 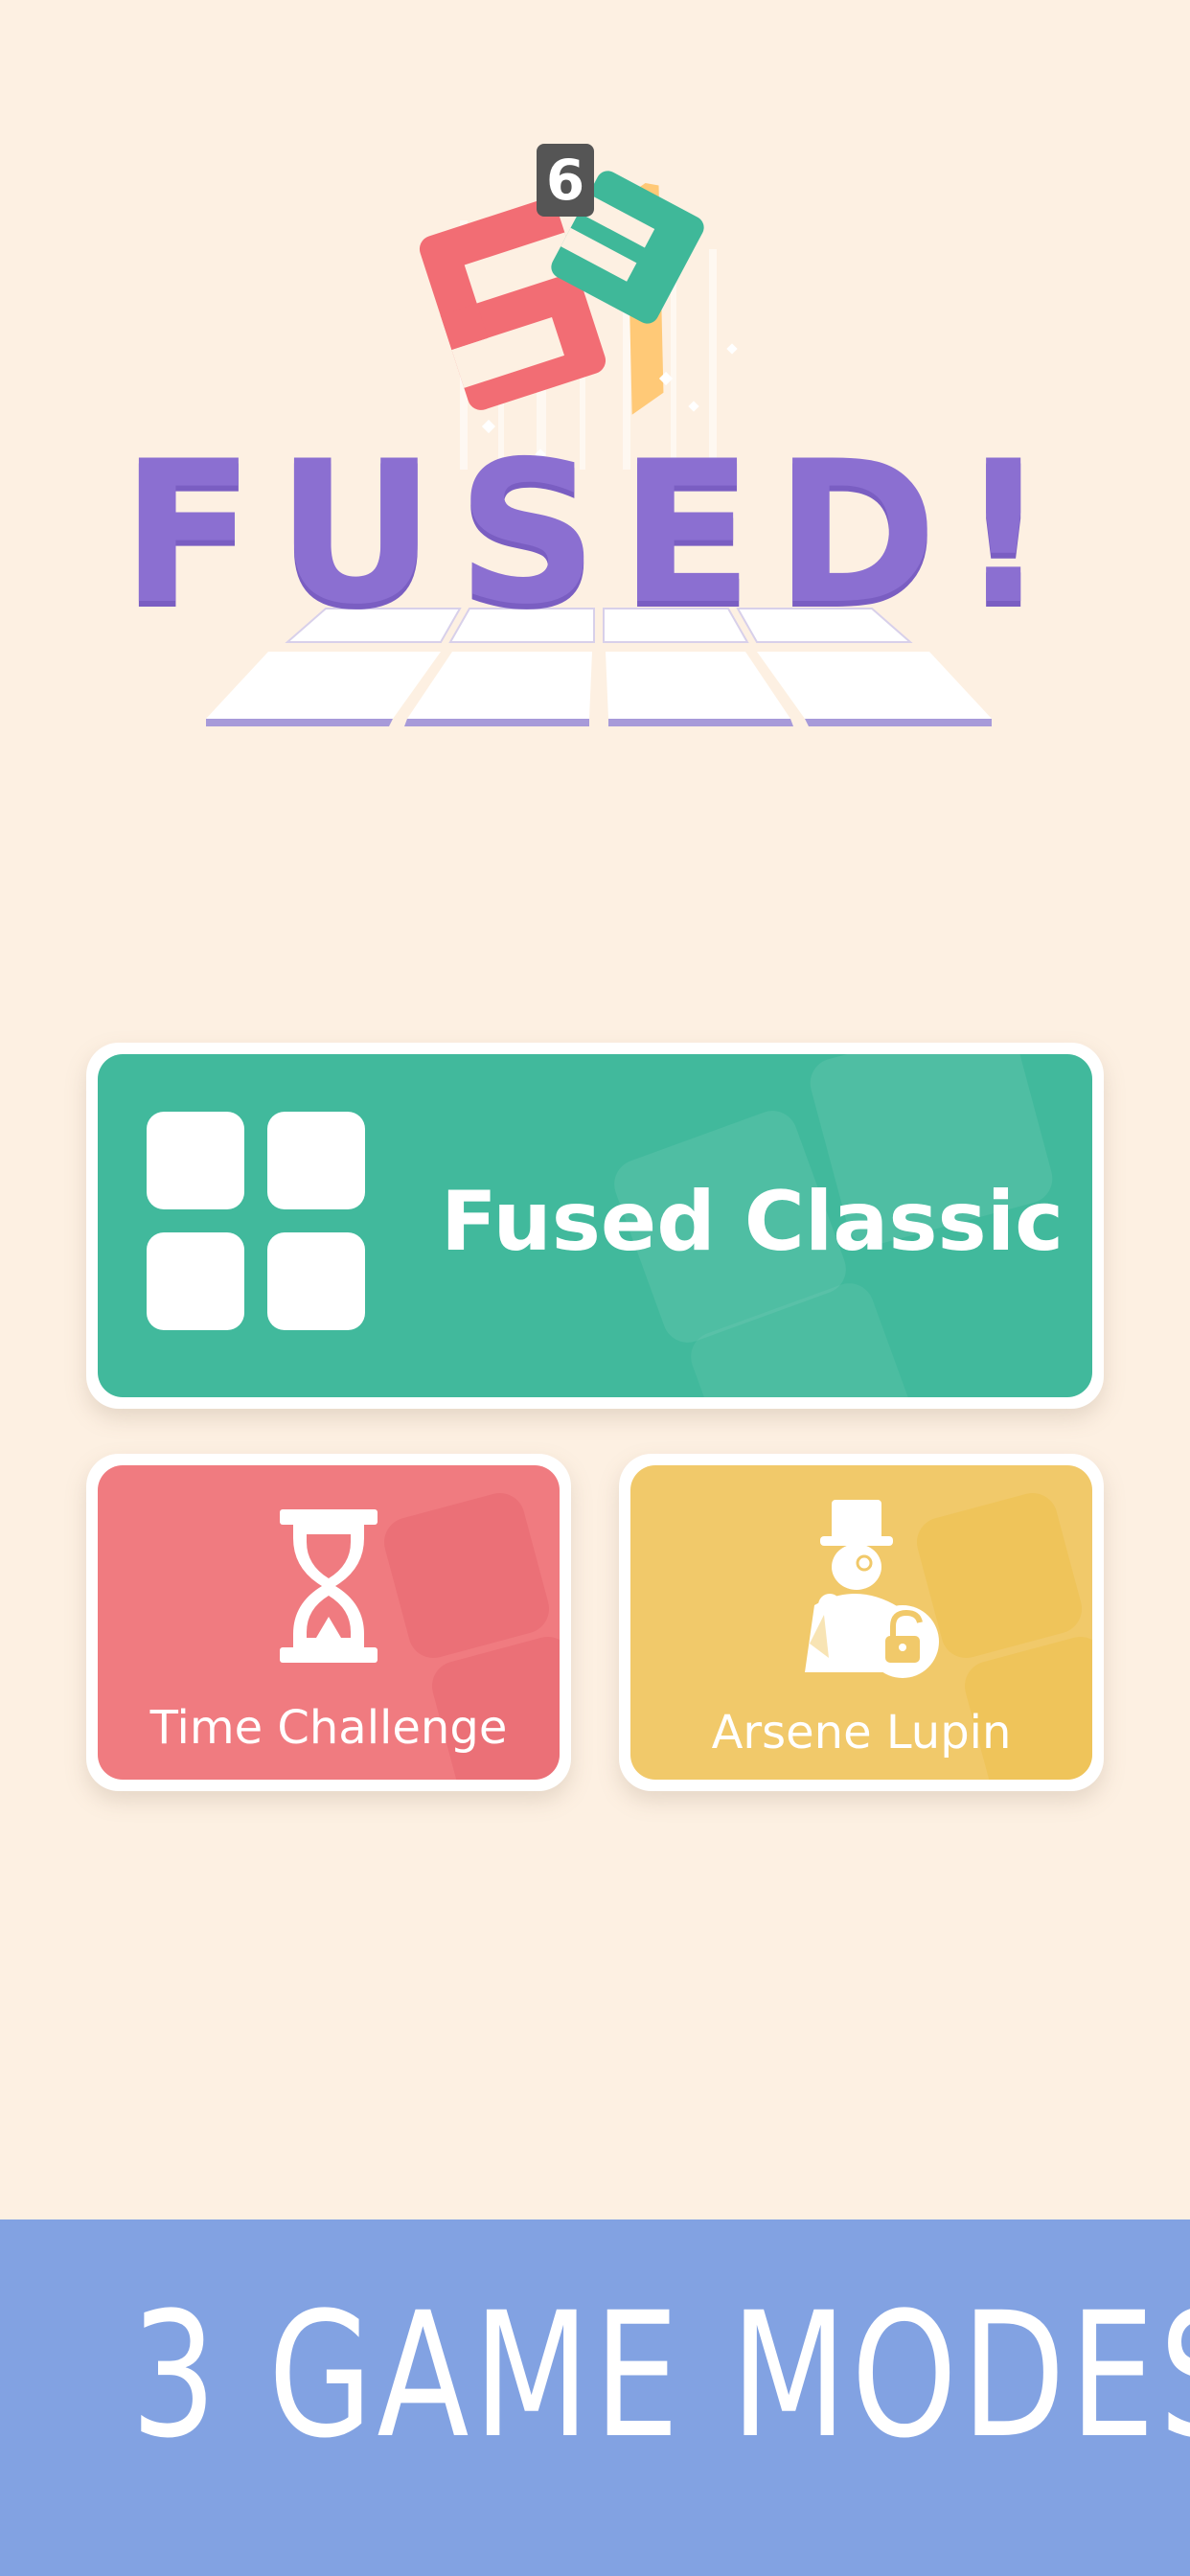 I want to click on fused-classic-label: Fused Classic, so click(x=753, y=1222).